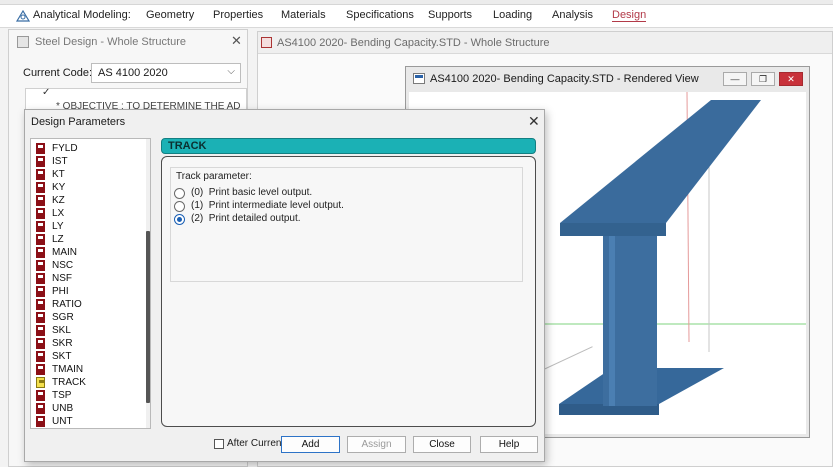 Image resolution: width=833 pixels, height=467 pixels. I want to click on current-code-select: AS 4100 2020 ⌵, so click(166, 73).